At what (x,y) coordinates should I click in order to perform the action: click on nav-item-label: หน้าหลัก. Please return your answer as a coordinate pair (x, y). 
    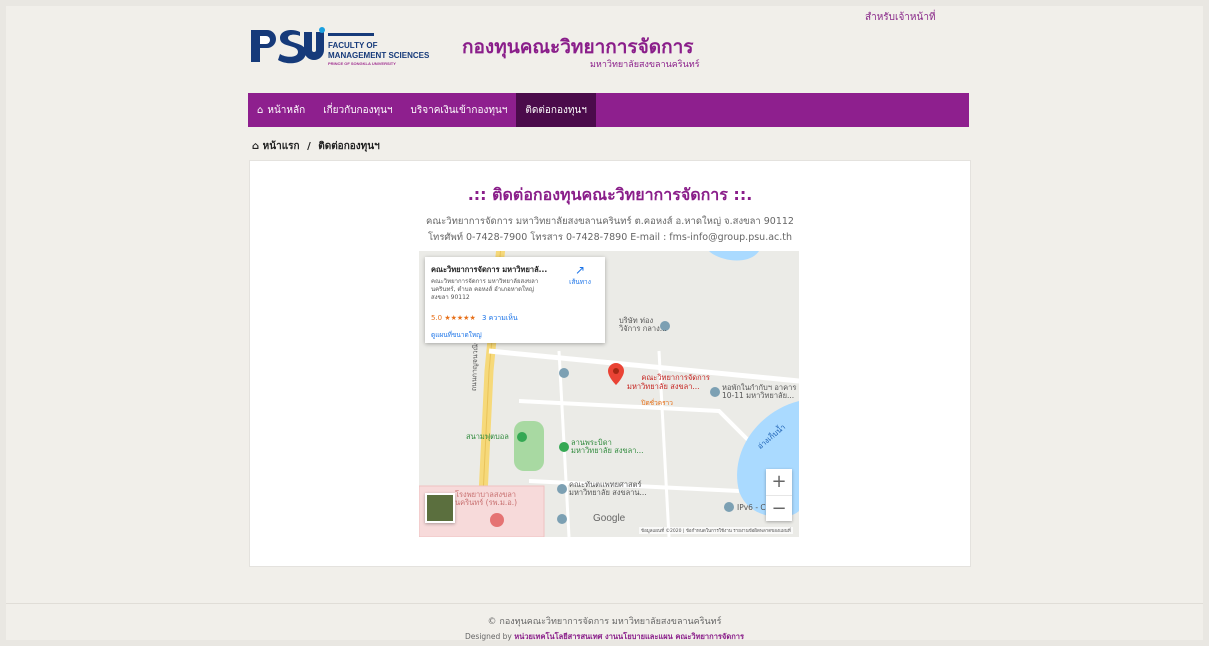
    Looking at the image, I should click on (286, 110).